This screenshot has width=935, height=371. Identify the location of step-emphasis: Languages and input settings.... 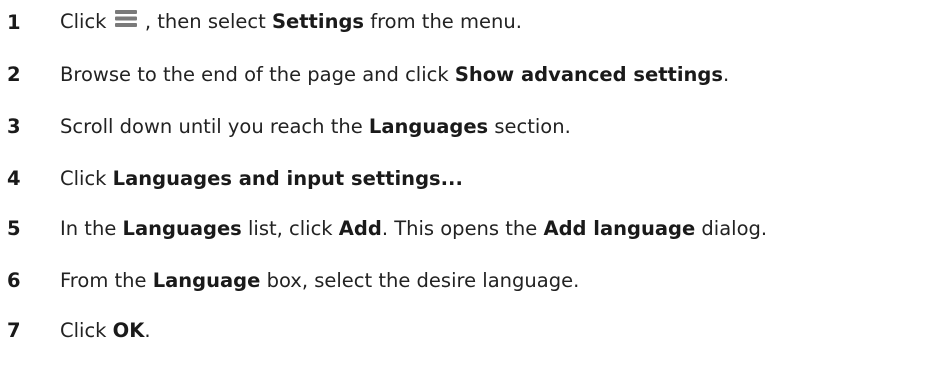
(287, 178).